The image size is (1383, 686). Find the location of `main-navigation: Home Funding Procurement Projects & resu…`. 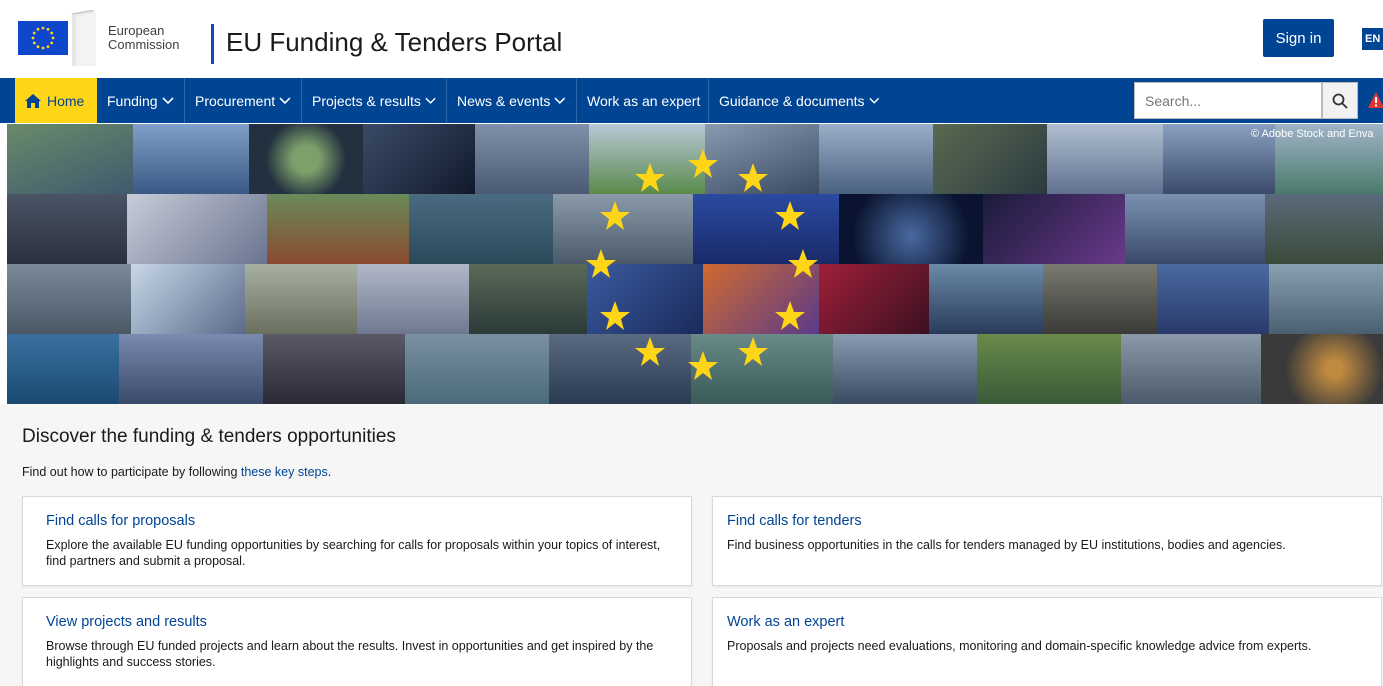

main-navigation: Home Funding Procurement Projects & resu… is located at coordinates (691, 100).